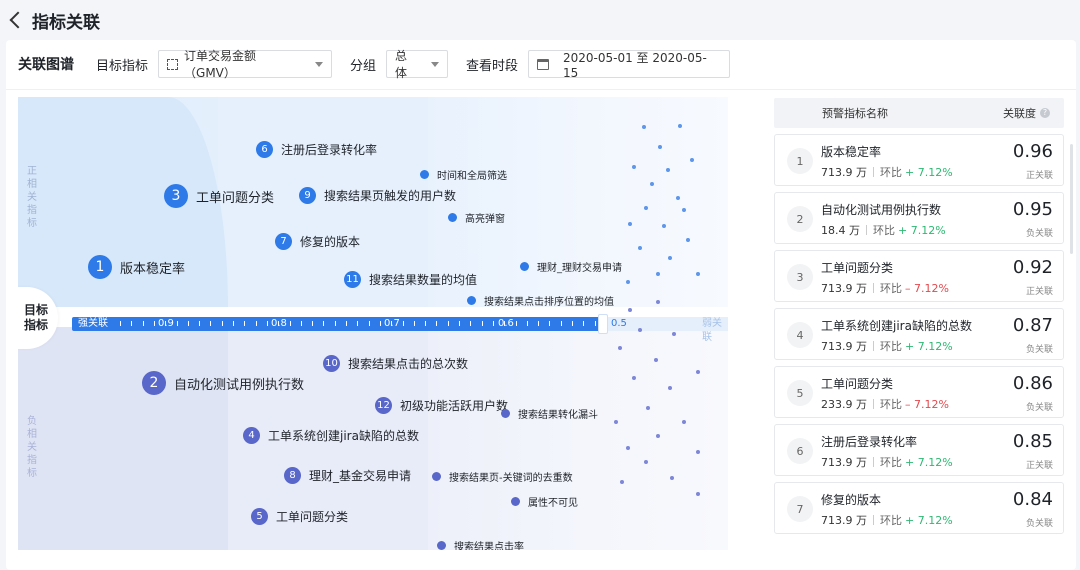  I want to click on node-label: 自动化测试用例执行数, so click(239, 385).